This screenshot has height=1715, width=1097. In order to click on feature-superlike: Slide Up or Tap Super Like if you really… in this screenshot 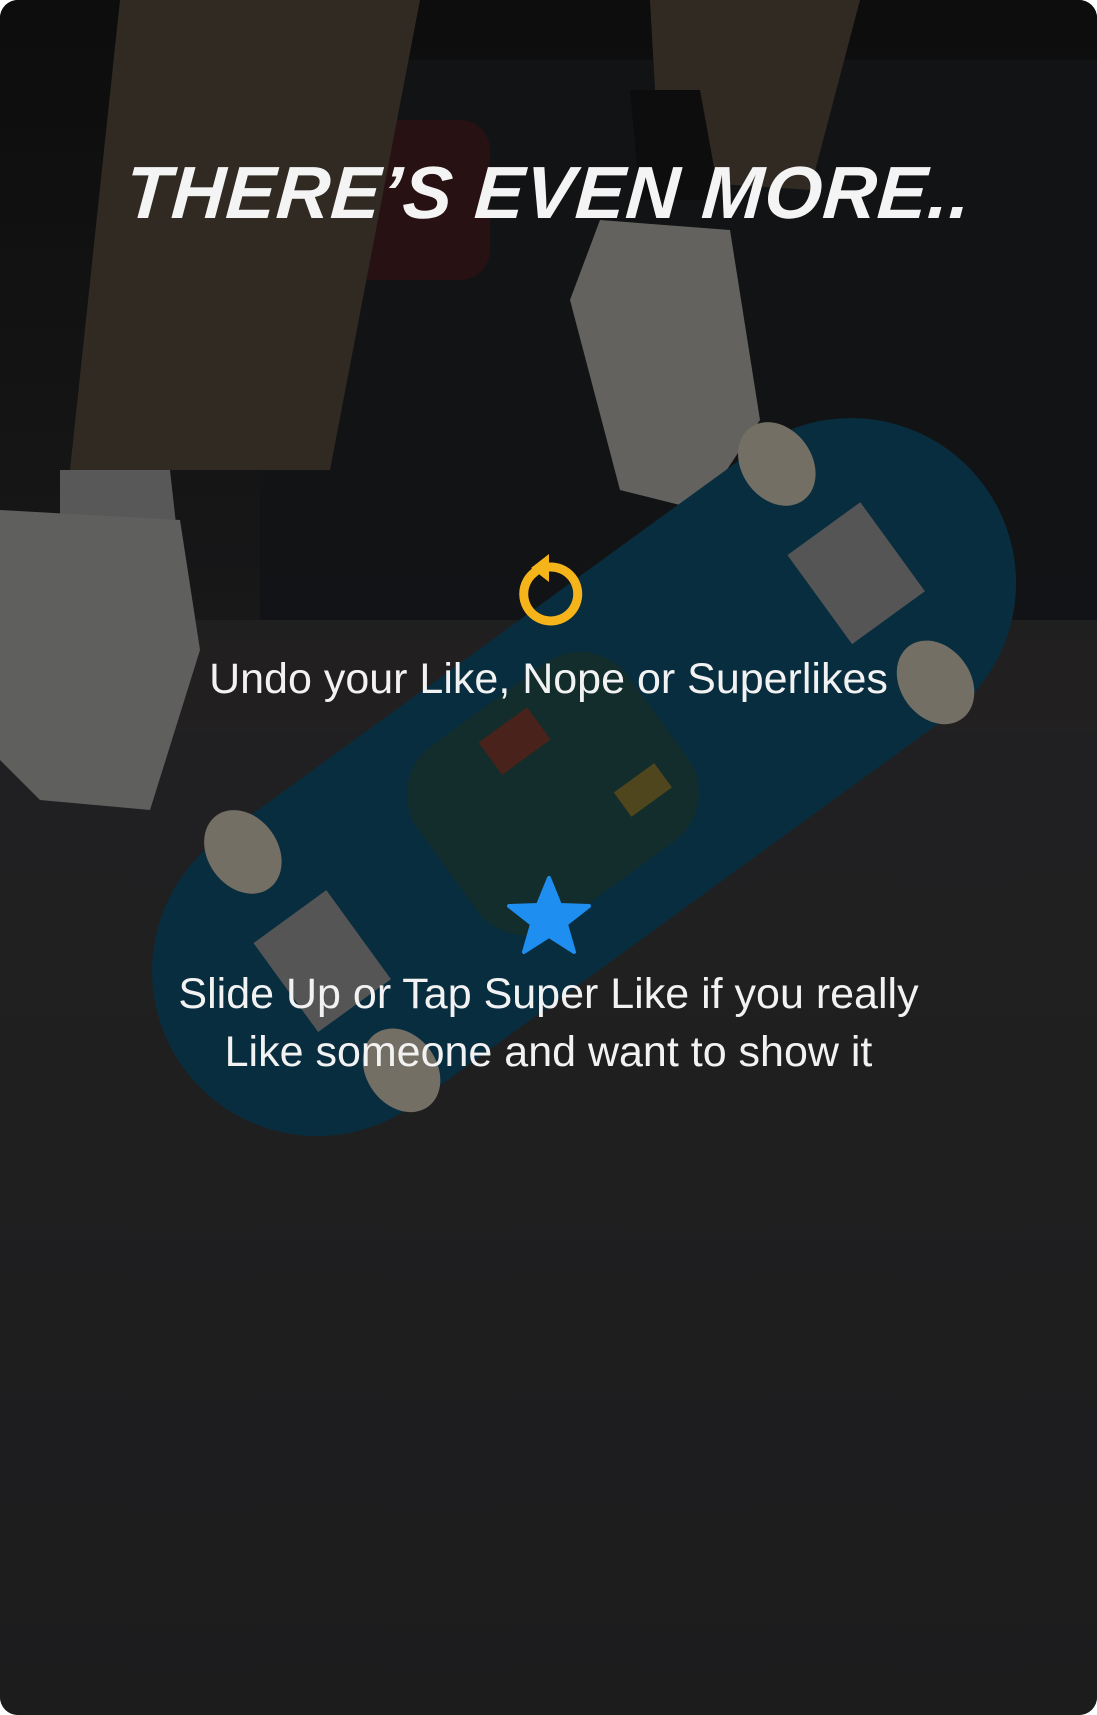, I will do `click(548, 978)`.